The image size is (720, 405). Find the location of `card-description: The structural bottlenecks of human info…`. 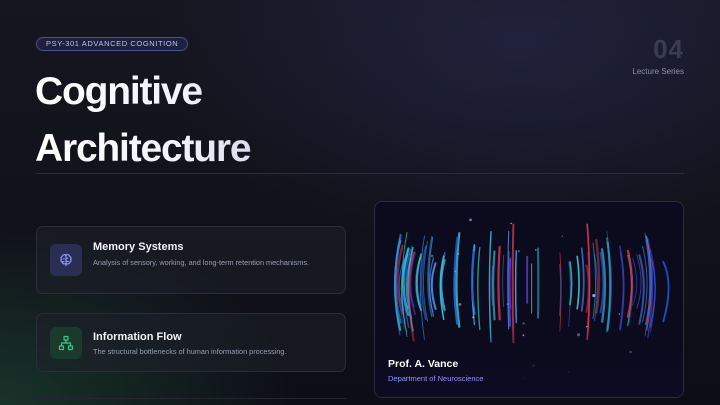

card-description: The structural bottlenecks of human info… is located at coordinates (190, 351).